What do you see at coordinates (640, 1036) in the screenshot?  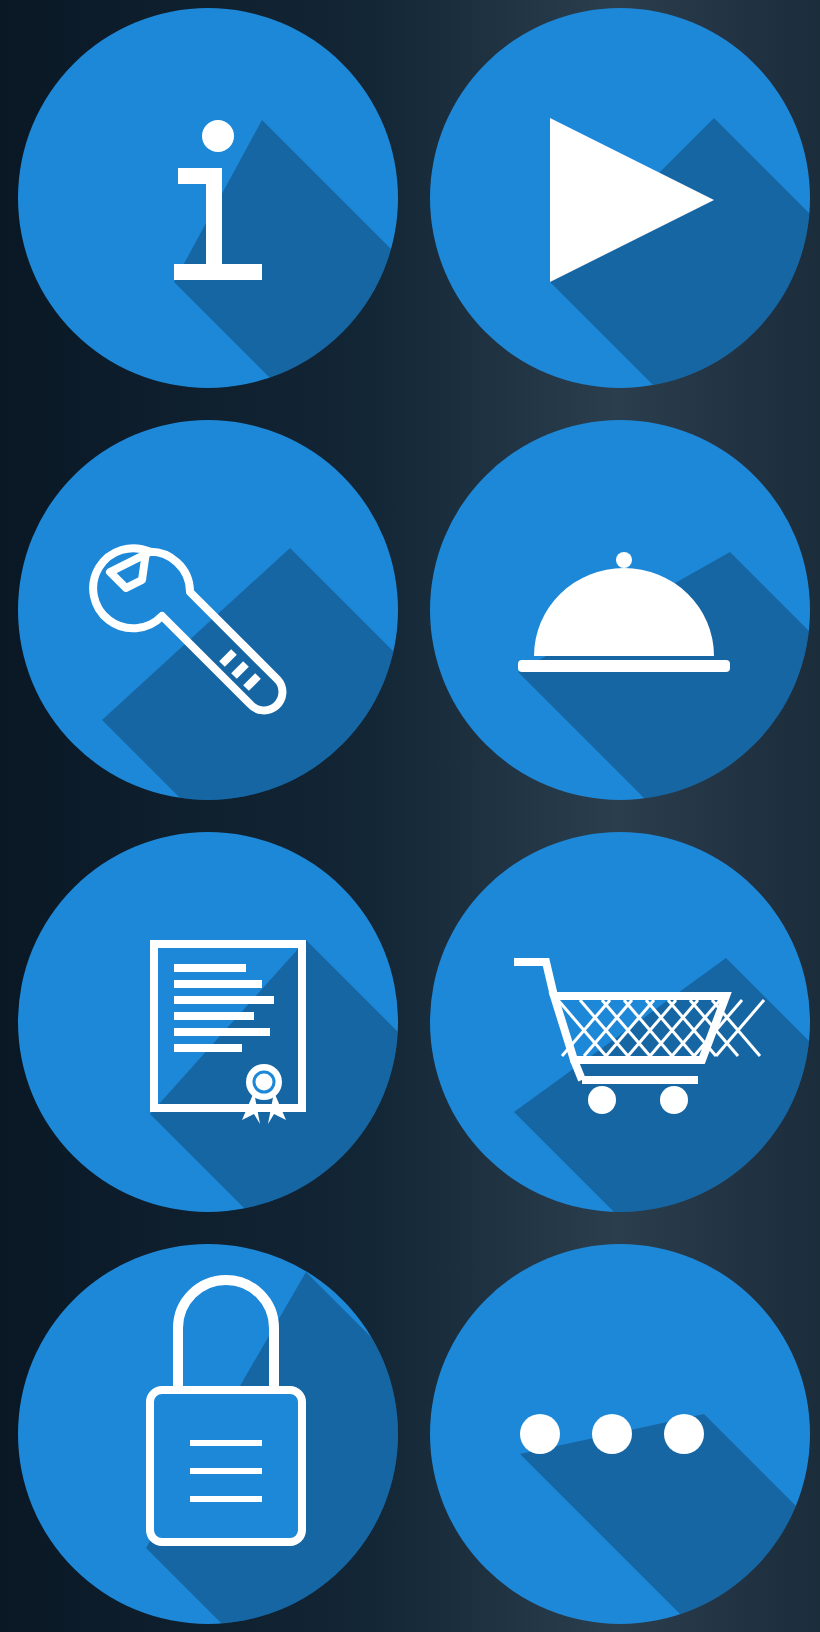 I see `shopping-cart-icon` at bounding box center [640, 1036].